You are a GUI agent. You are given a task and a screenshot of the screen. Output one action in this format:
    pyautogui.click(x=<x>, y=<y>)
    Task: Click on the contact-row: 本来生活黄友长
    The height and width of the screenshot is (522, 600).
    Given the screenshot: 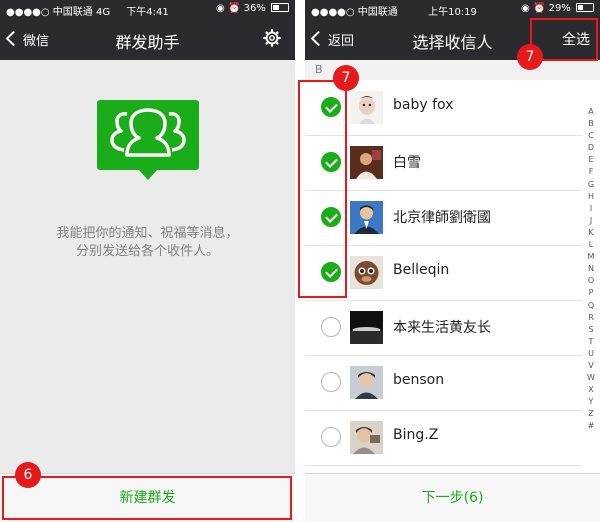 What is the action you would take?
    pyautogui.click(x=443, y=328)
    